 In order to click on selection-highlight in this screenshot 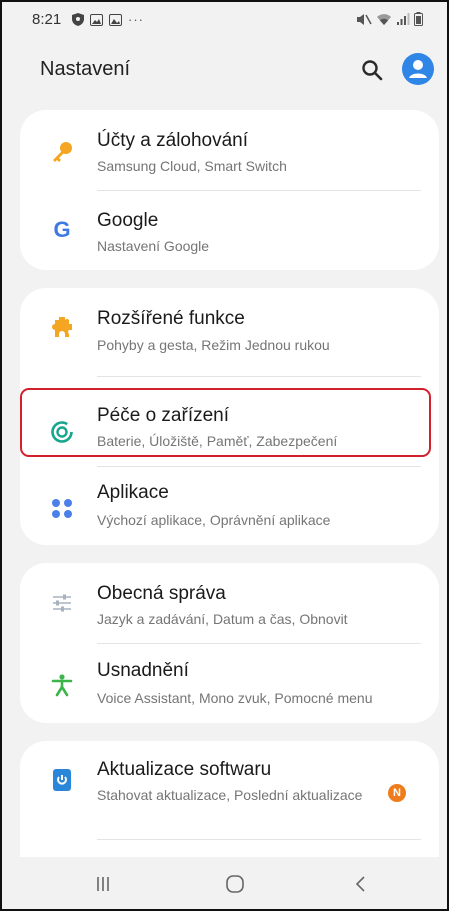, I will do `click(225, 422)`.